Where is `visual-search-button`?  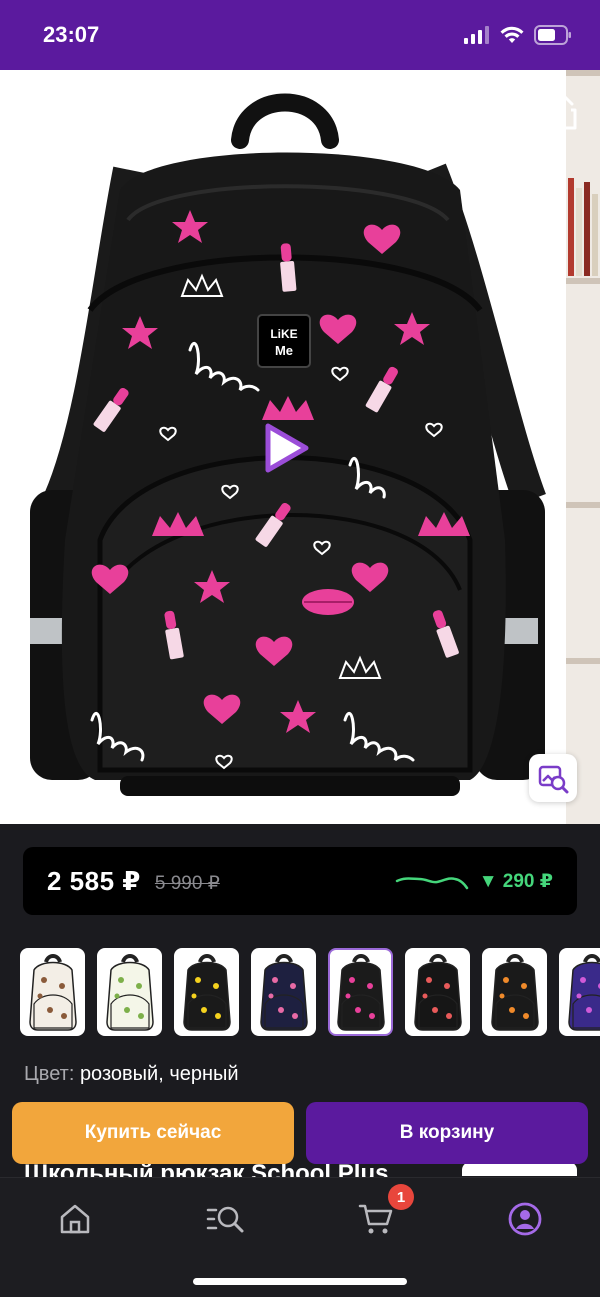 visual-search-button is located at coordinates (553, 778).